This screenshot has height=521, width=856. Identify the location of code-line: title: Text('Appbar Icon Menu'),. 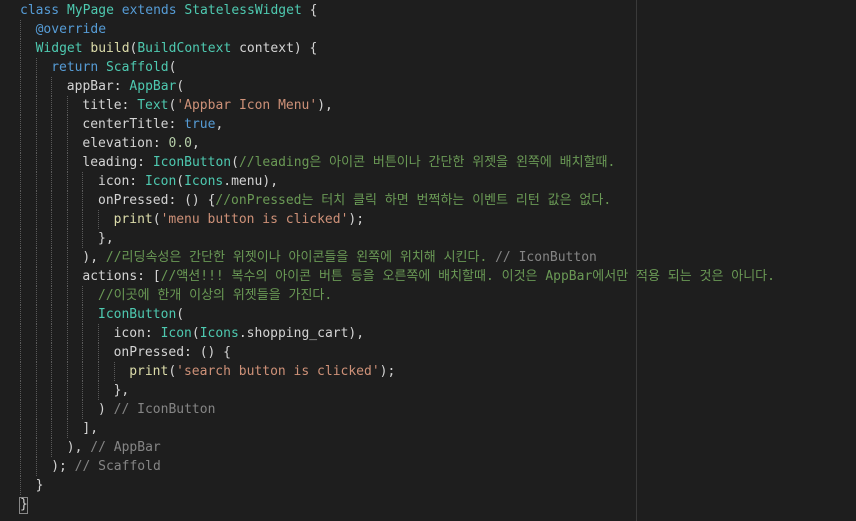
(428, 105).